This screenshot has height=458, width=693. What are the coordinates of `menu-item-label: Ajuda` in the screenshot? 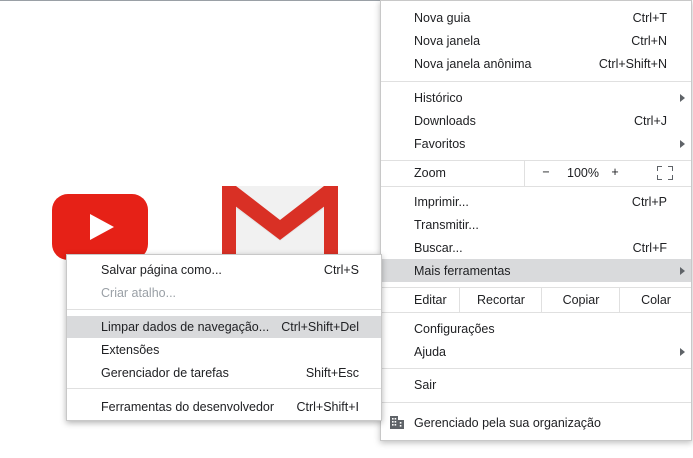 It's located at (430, 351).